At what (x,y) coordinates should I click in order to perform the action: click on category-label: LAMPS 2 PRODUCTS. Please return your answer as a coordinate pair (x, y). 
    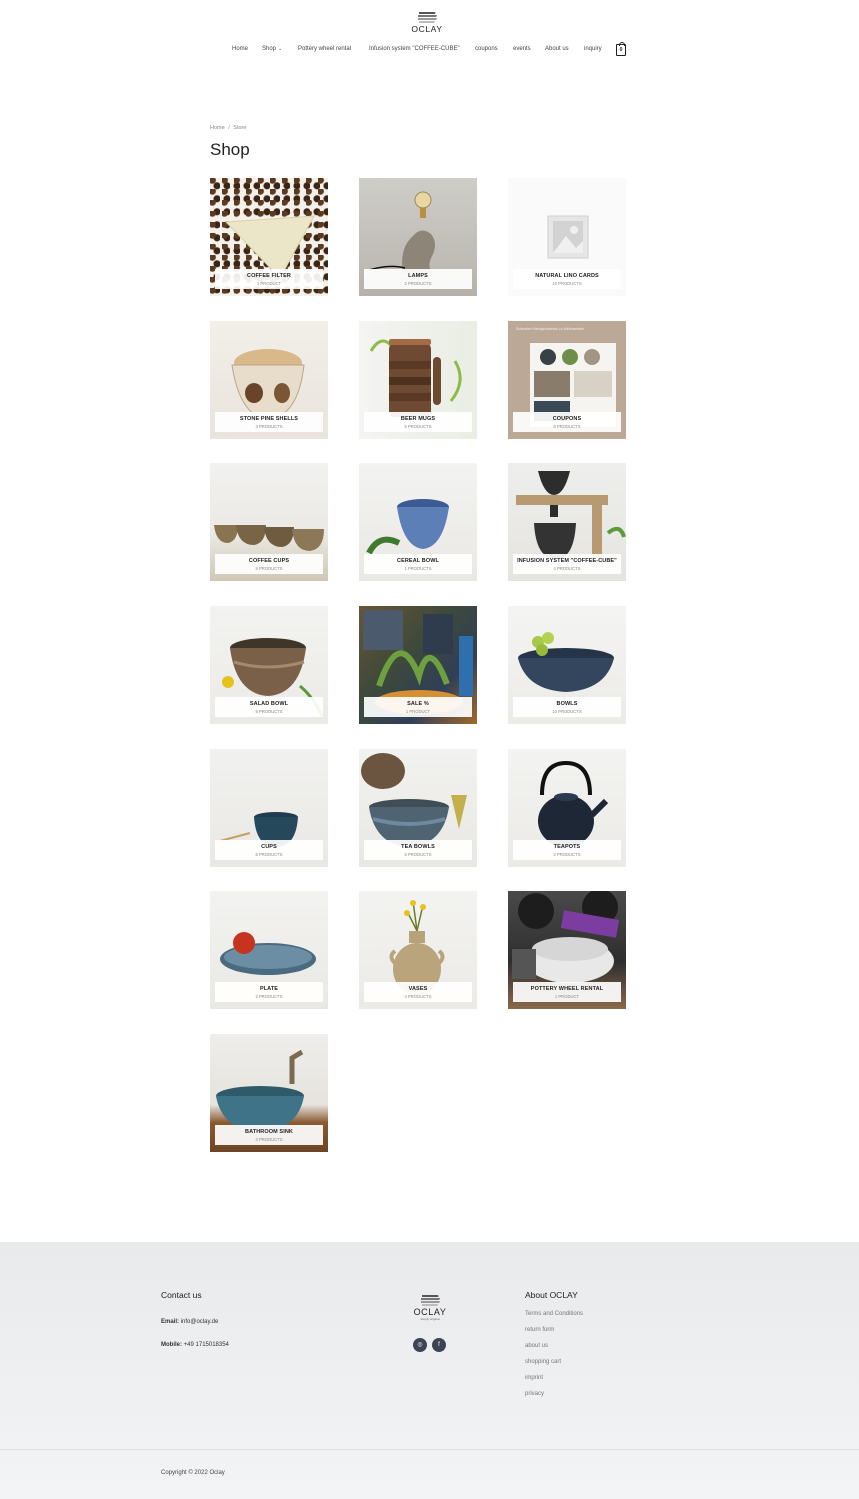
    Looking at the image, I should click on (418, 279).